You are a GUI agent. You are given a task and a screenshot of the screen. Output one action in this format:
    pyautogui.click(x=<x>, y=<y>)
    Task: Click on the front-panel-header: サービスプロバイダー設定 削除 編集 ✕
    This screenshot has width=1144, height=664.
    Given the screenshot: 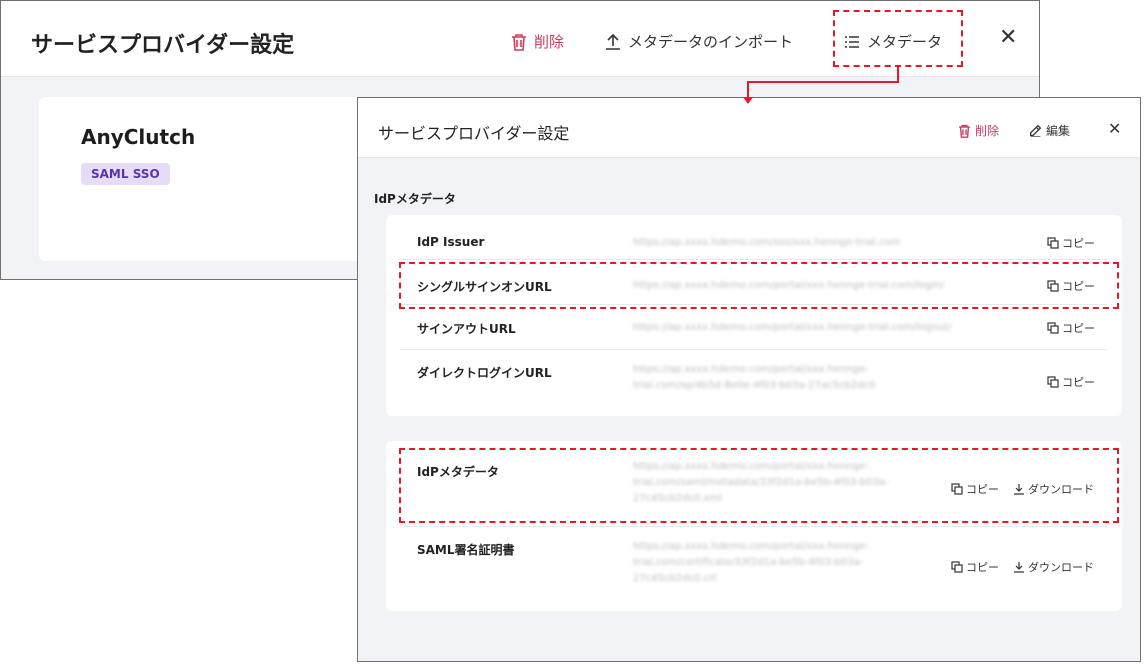 What is the action you would take?
    pyautogui.click(x=749, y=128)
    